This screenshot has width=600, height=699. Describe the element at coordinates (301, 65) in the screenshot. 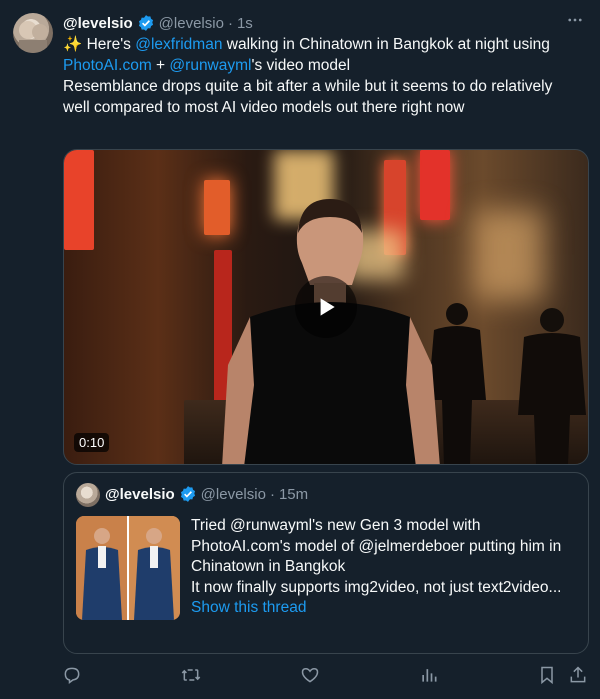

I see `text-segment: 's video model` at that location.